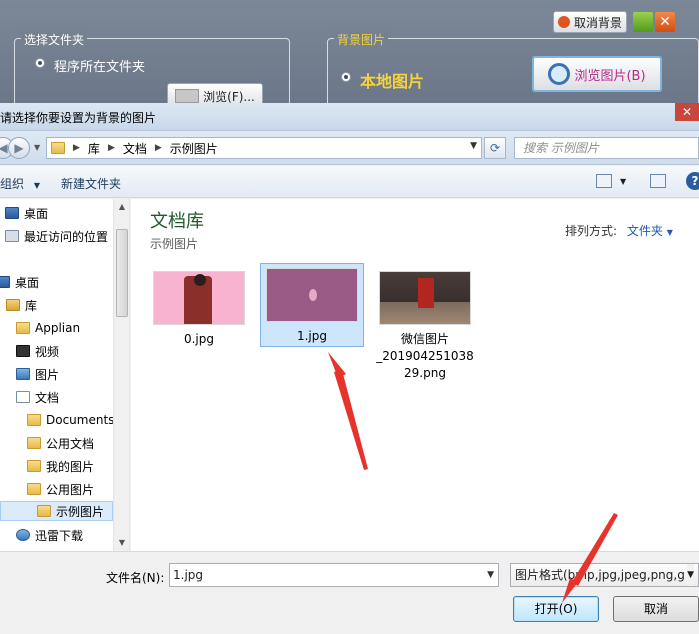 The width and height of the screenshot is (699, 634). Describe the element at coordinates (135, 148) in the screenshot. I see `breadcrumb-documents: 文档` at that location.